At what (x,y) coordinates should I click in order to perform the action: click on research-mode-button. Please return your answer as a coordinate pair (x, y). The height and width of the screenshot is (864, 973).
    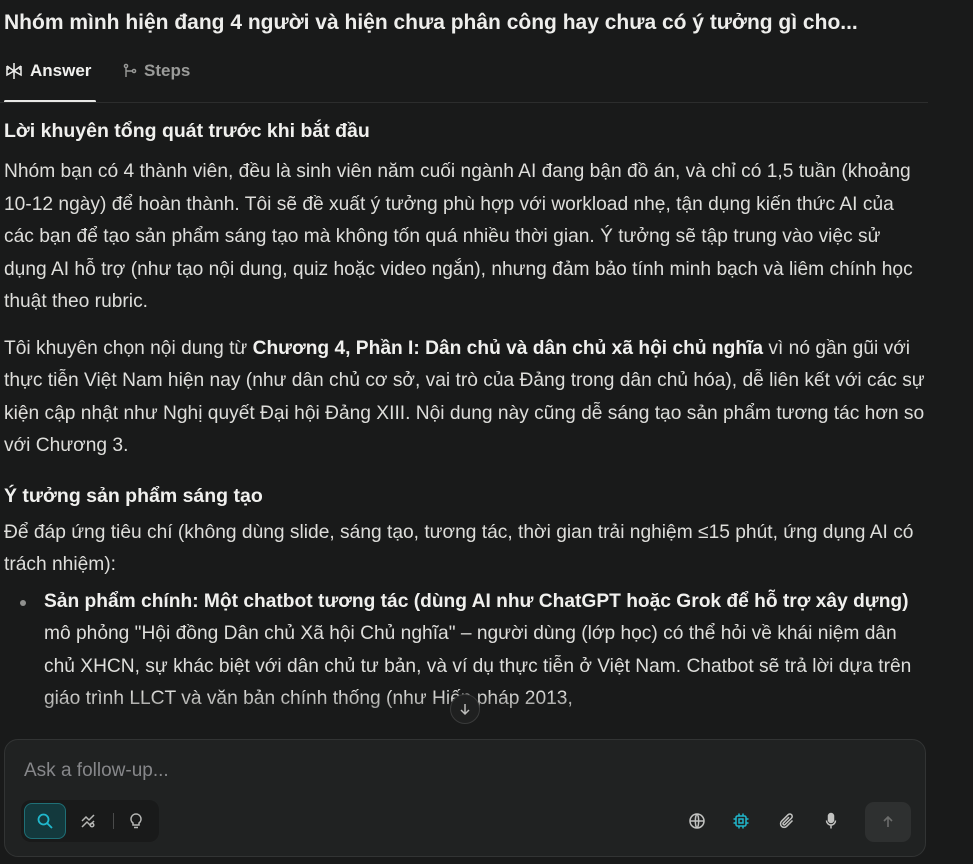
    Looking at the image, I should click on (88, 821).